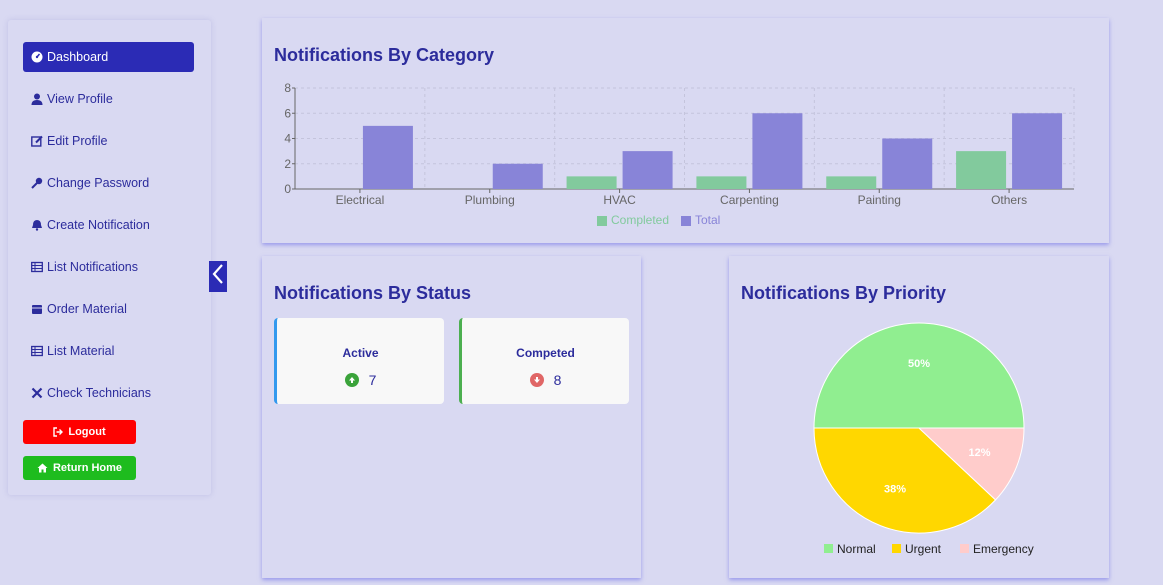  I want to click on sidebar-item-check-technicians: Check Technicians, so click(108, 393).